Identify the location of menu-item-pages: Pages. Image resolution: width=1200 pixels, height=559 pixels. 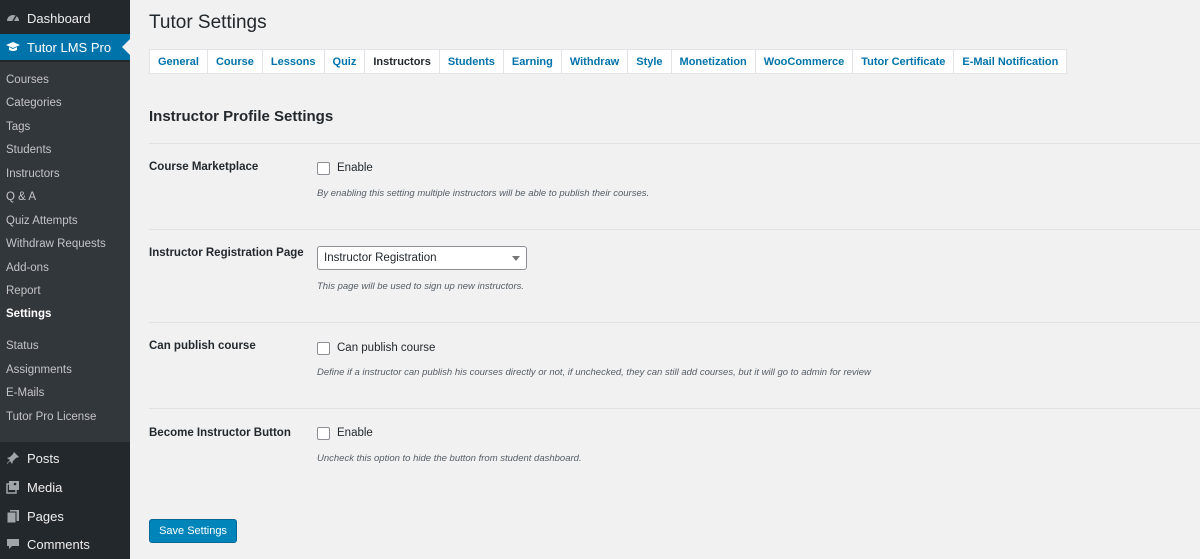
(65, 516).